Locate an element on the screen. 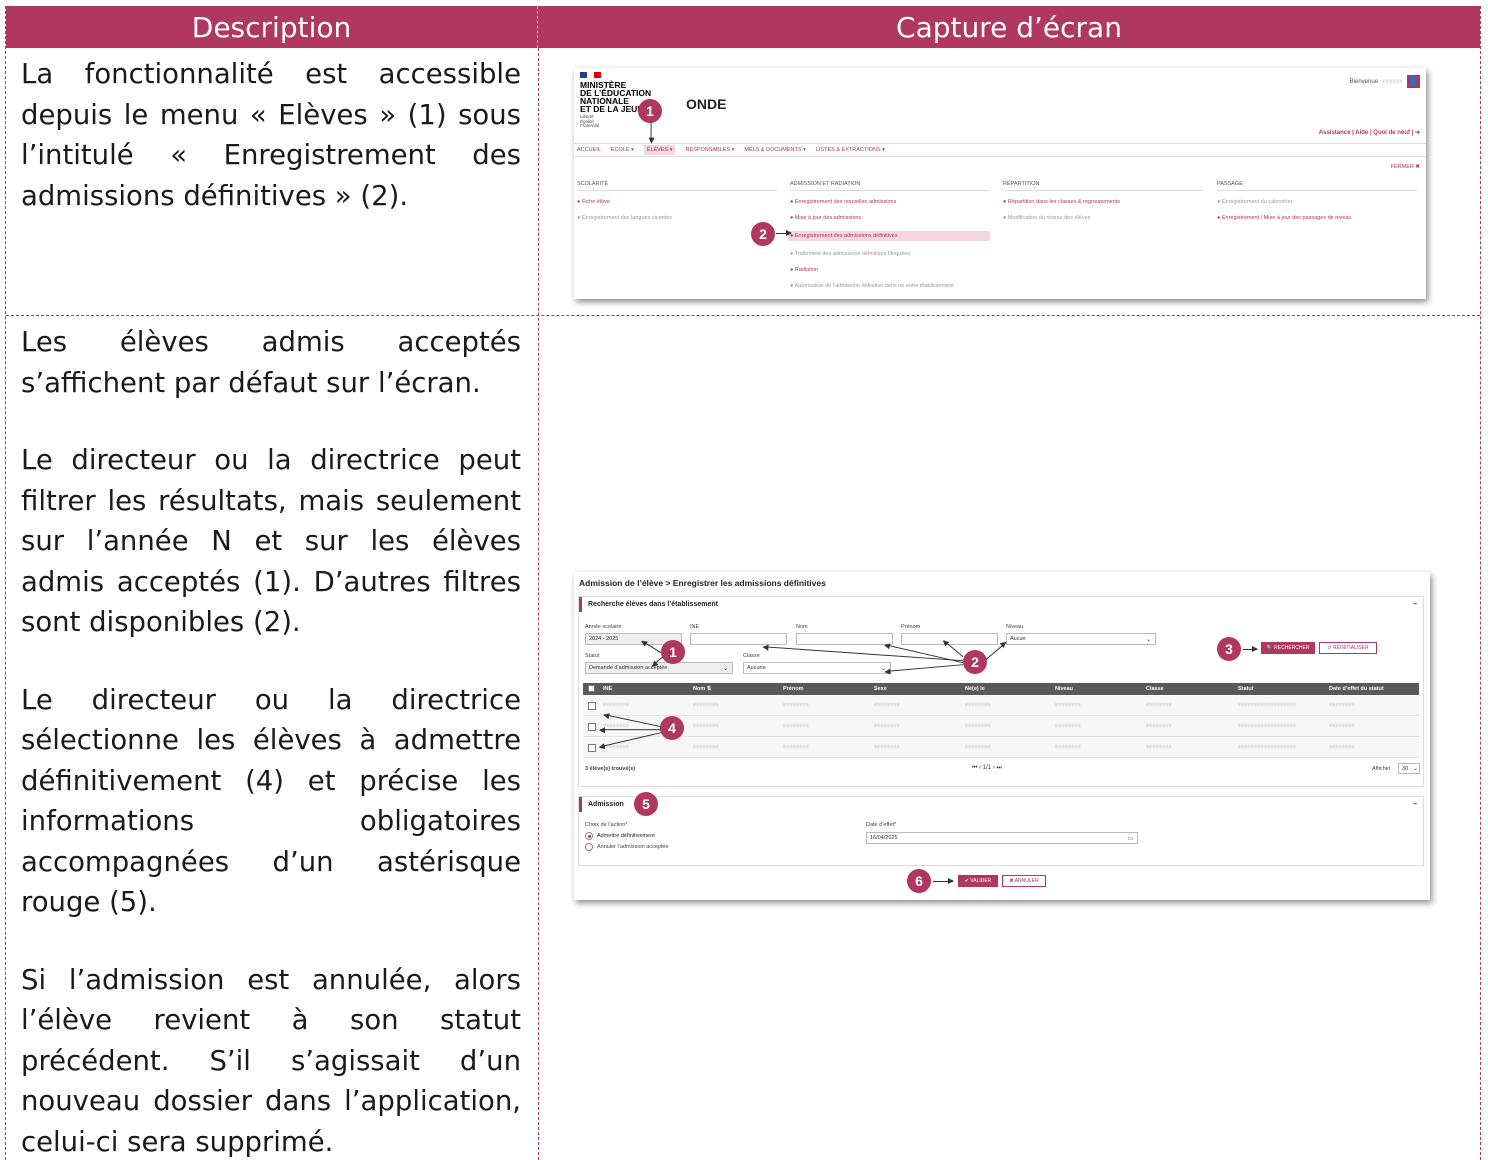 The image size is (1488, 1160). date-input: 16/04/2025 ▭ is located at coordinates (1002, 838).